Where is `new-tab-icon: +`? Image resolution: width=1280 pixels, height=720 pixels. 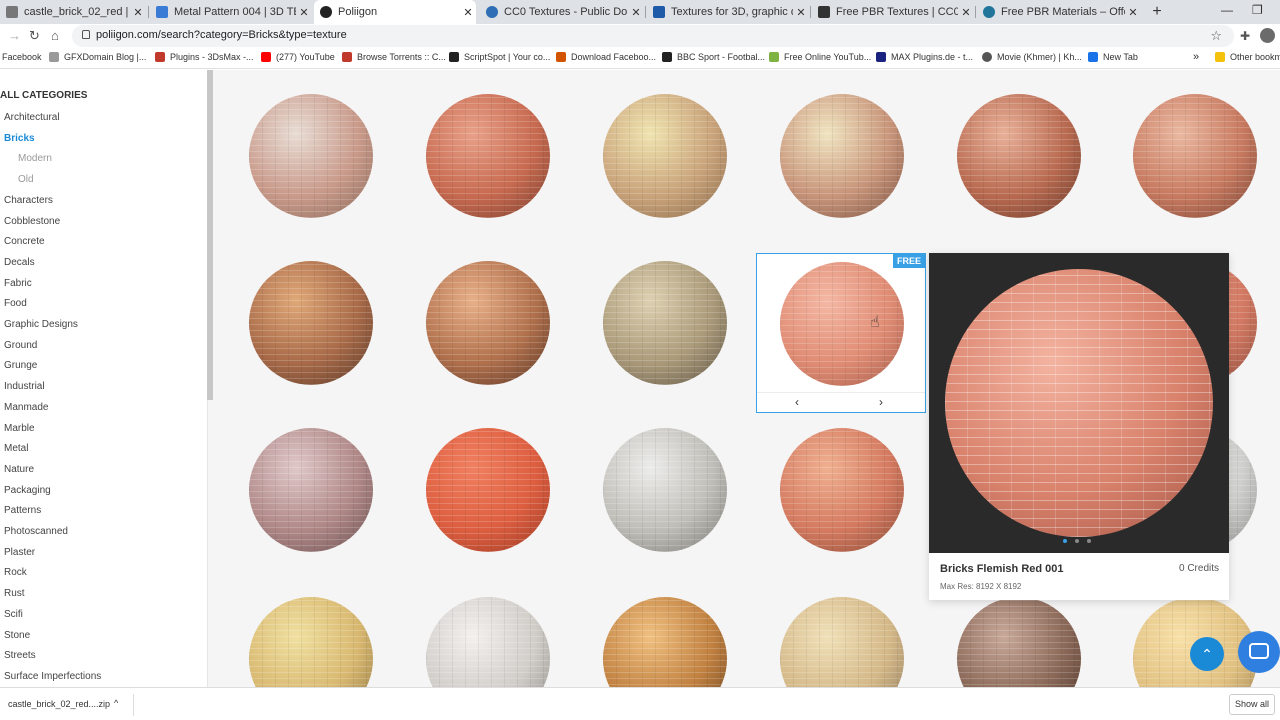
new-tab-icon: + is located at coordinates (1157, 12).